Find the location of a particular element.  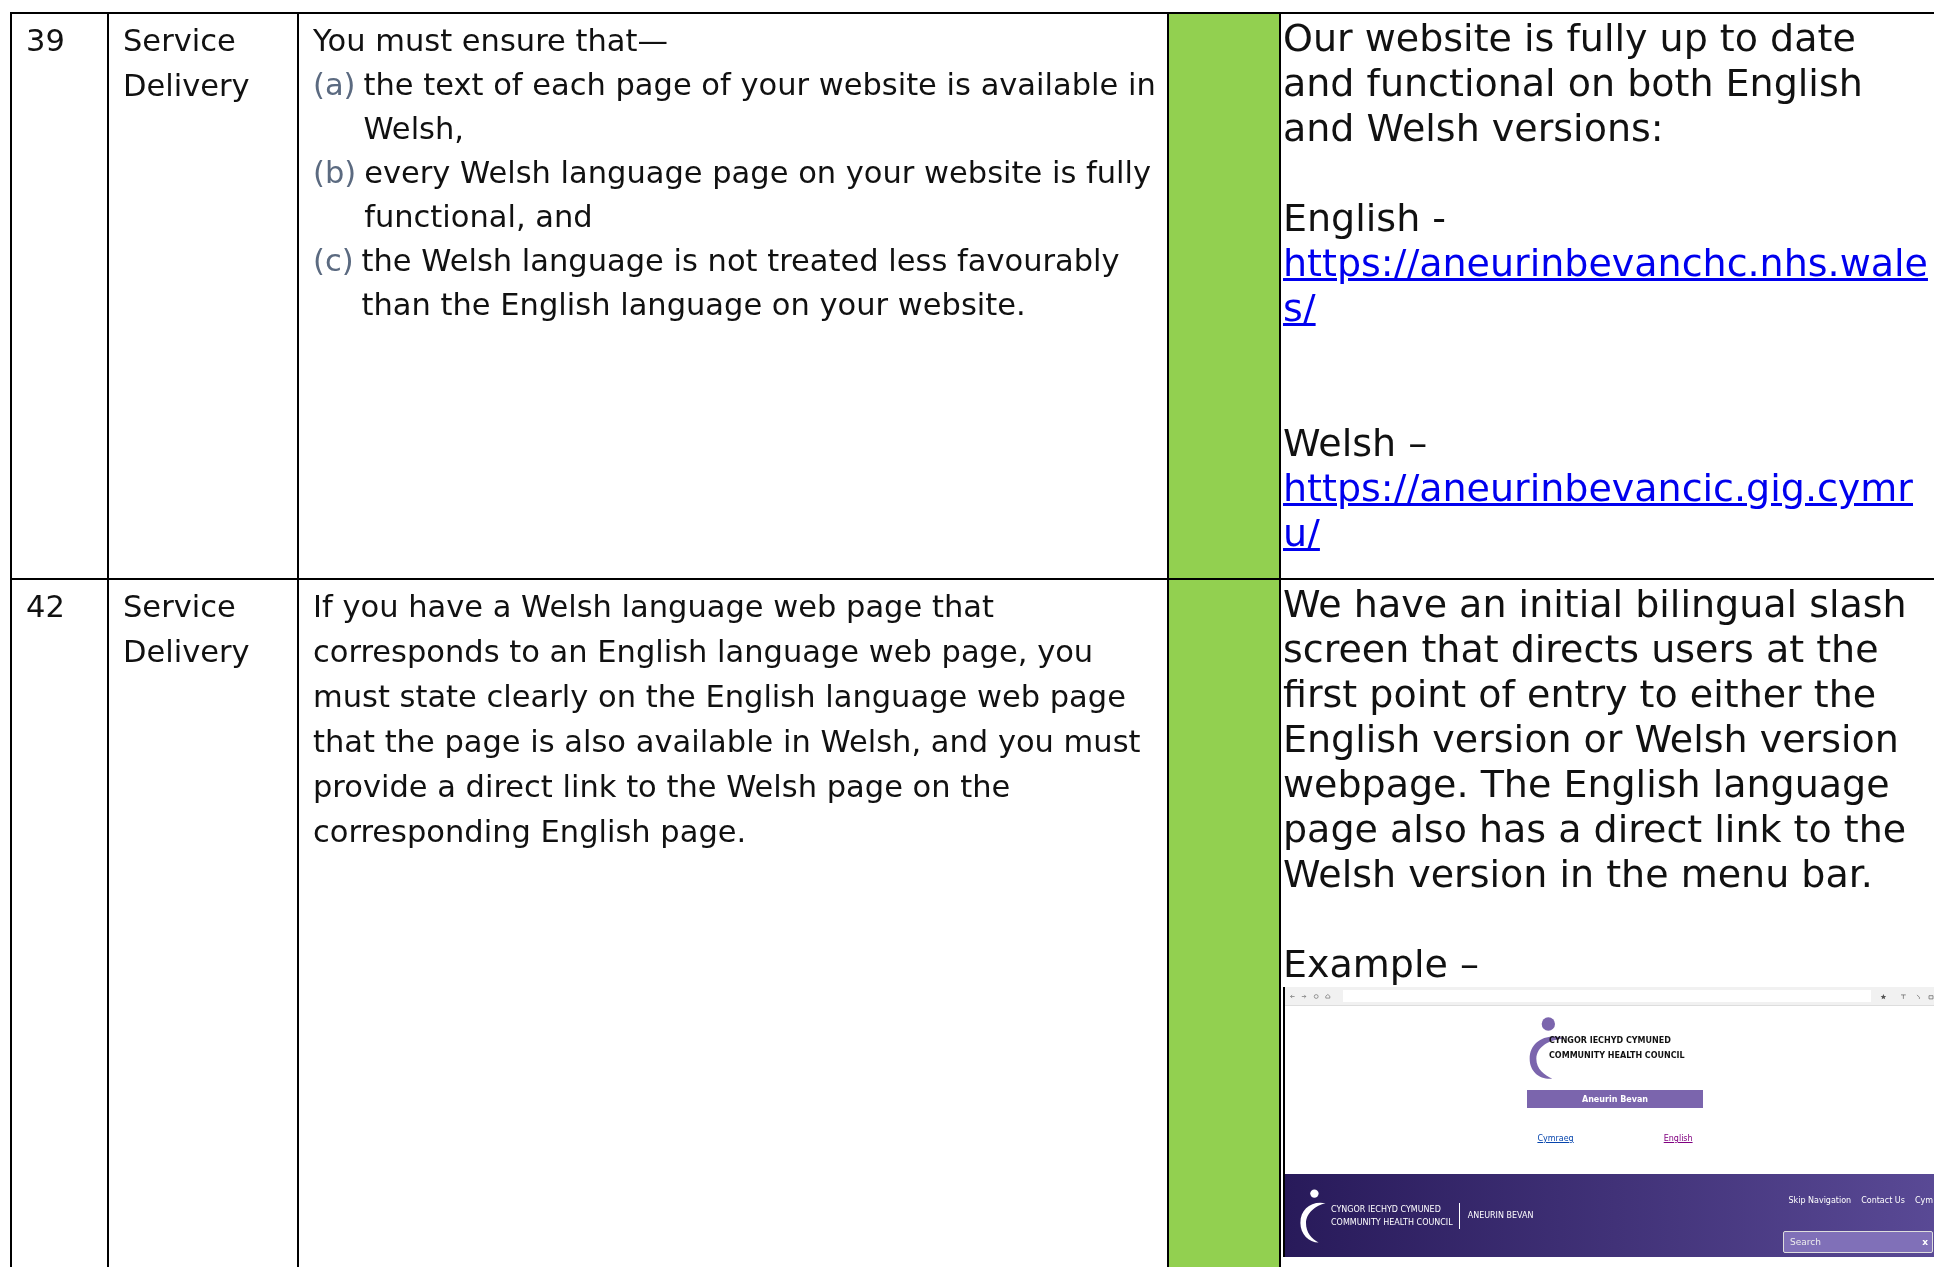

language-link: English is located at coordinates (1678, 1138).